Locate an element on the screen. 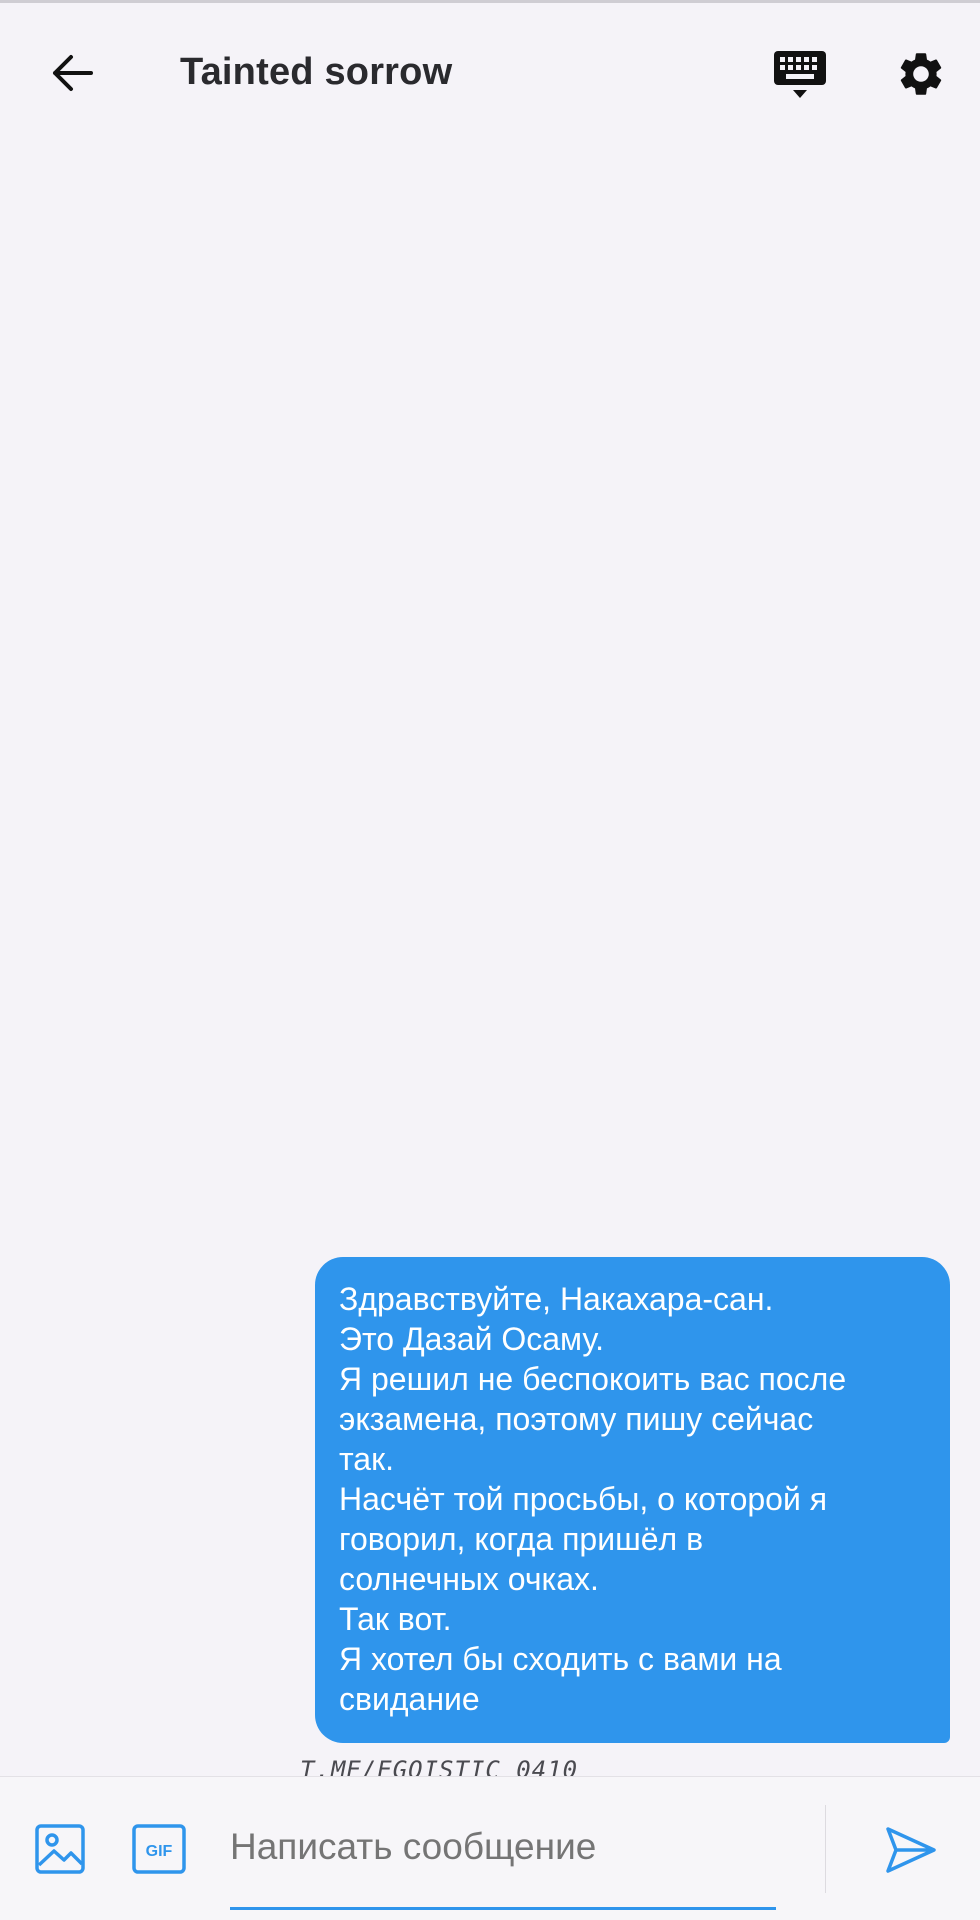 This screenshot has height=1920, width=980. chat-header: Tainted sorrow is located at coordinates (490, 73).